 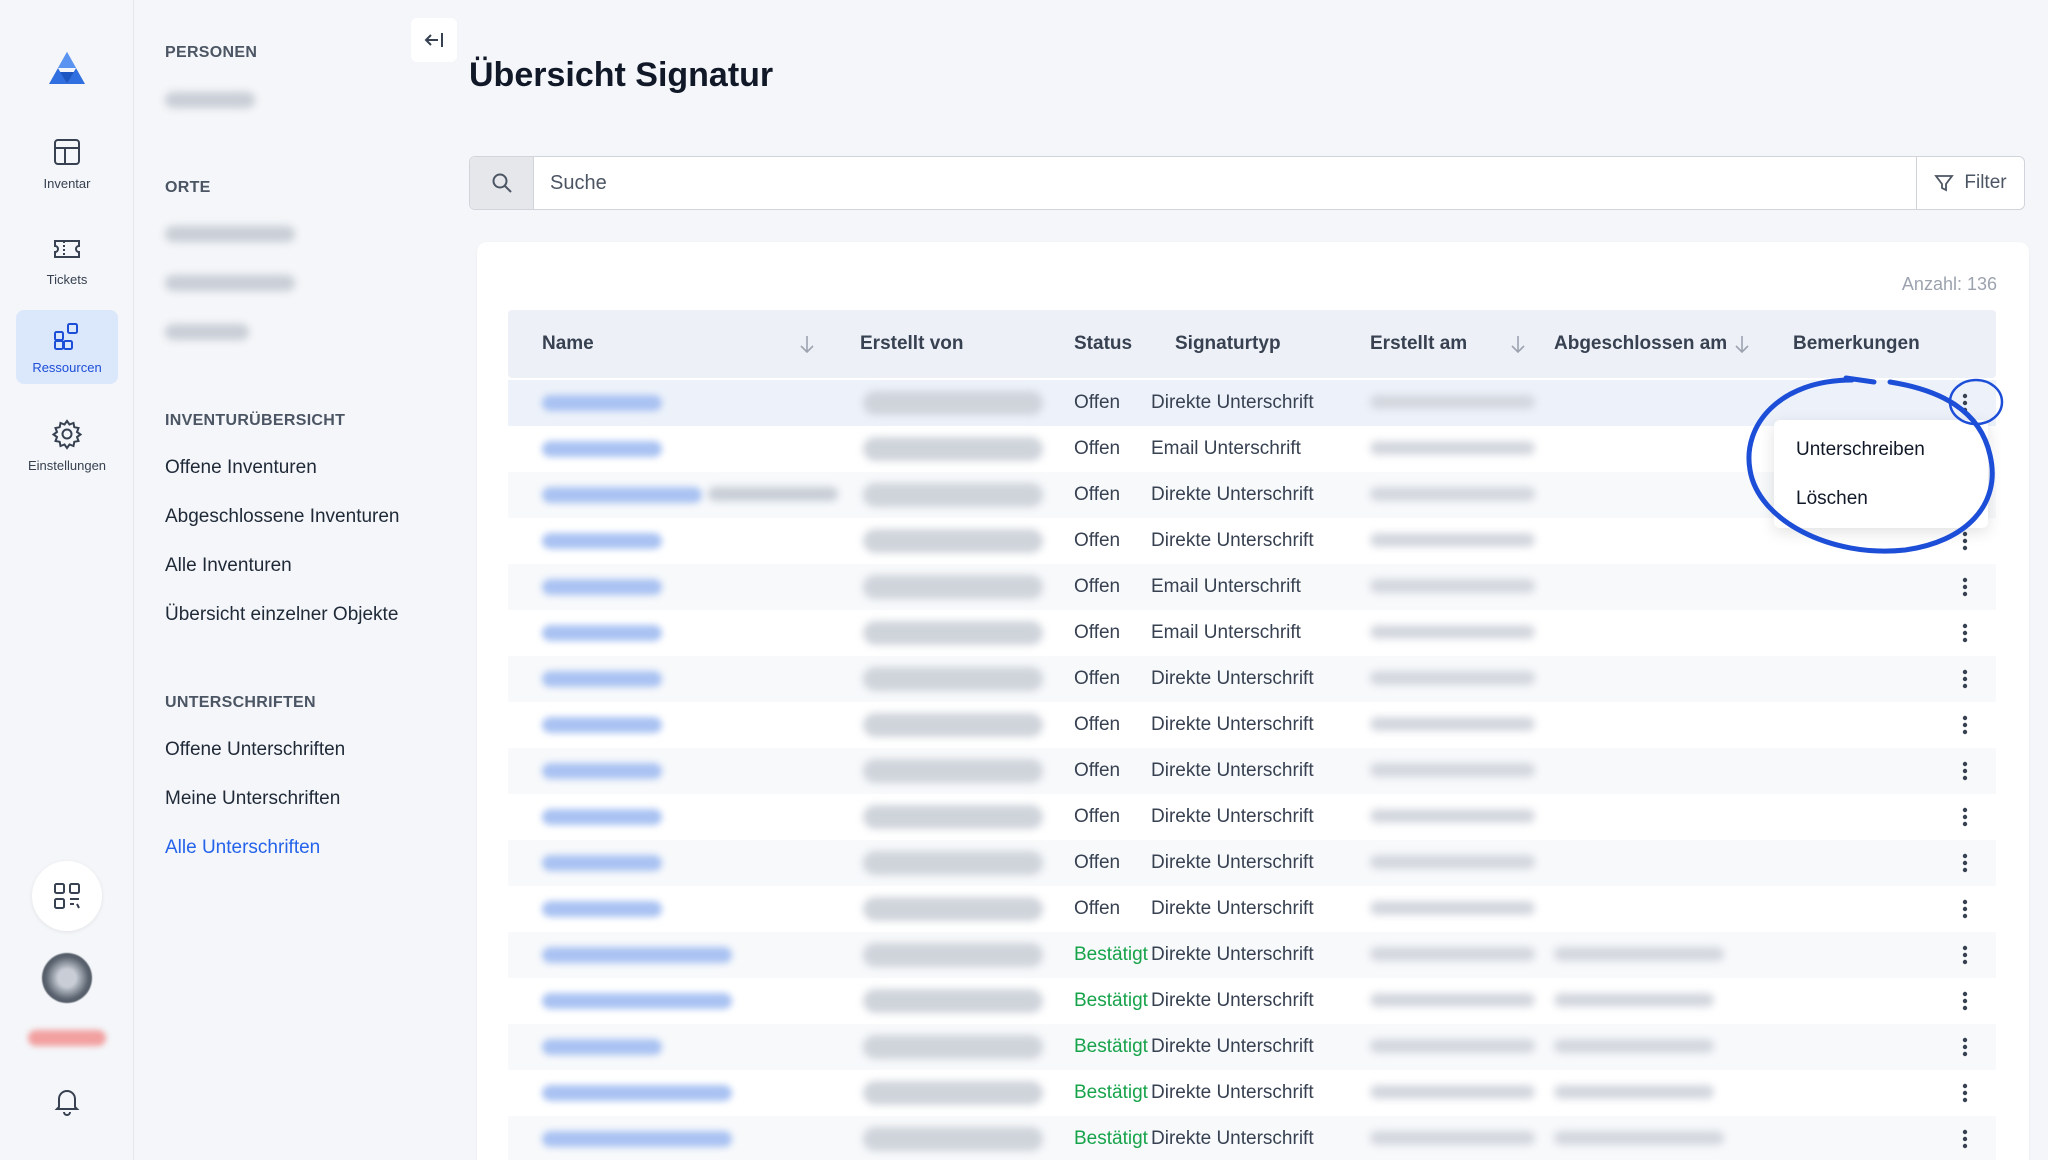 I want to click on search-button, so click(x=502, y=183).